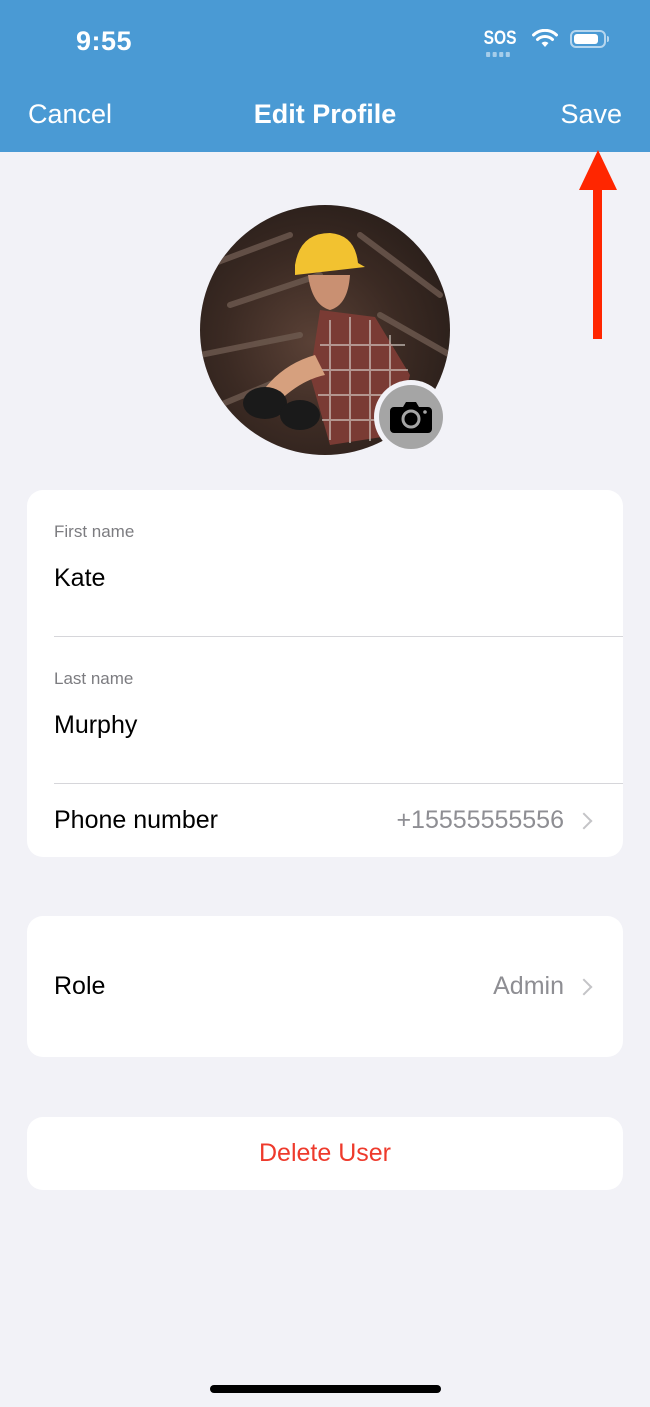 The image size is (650, 1407). I want to click on camera-icon, so click(411, 417).